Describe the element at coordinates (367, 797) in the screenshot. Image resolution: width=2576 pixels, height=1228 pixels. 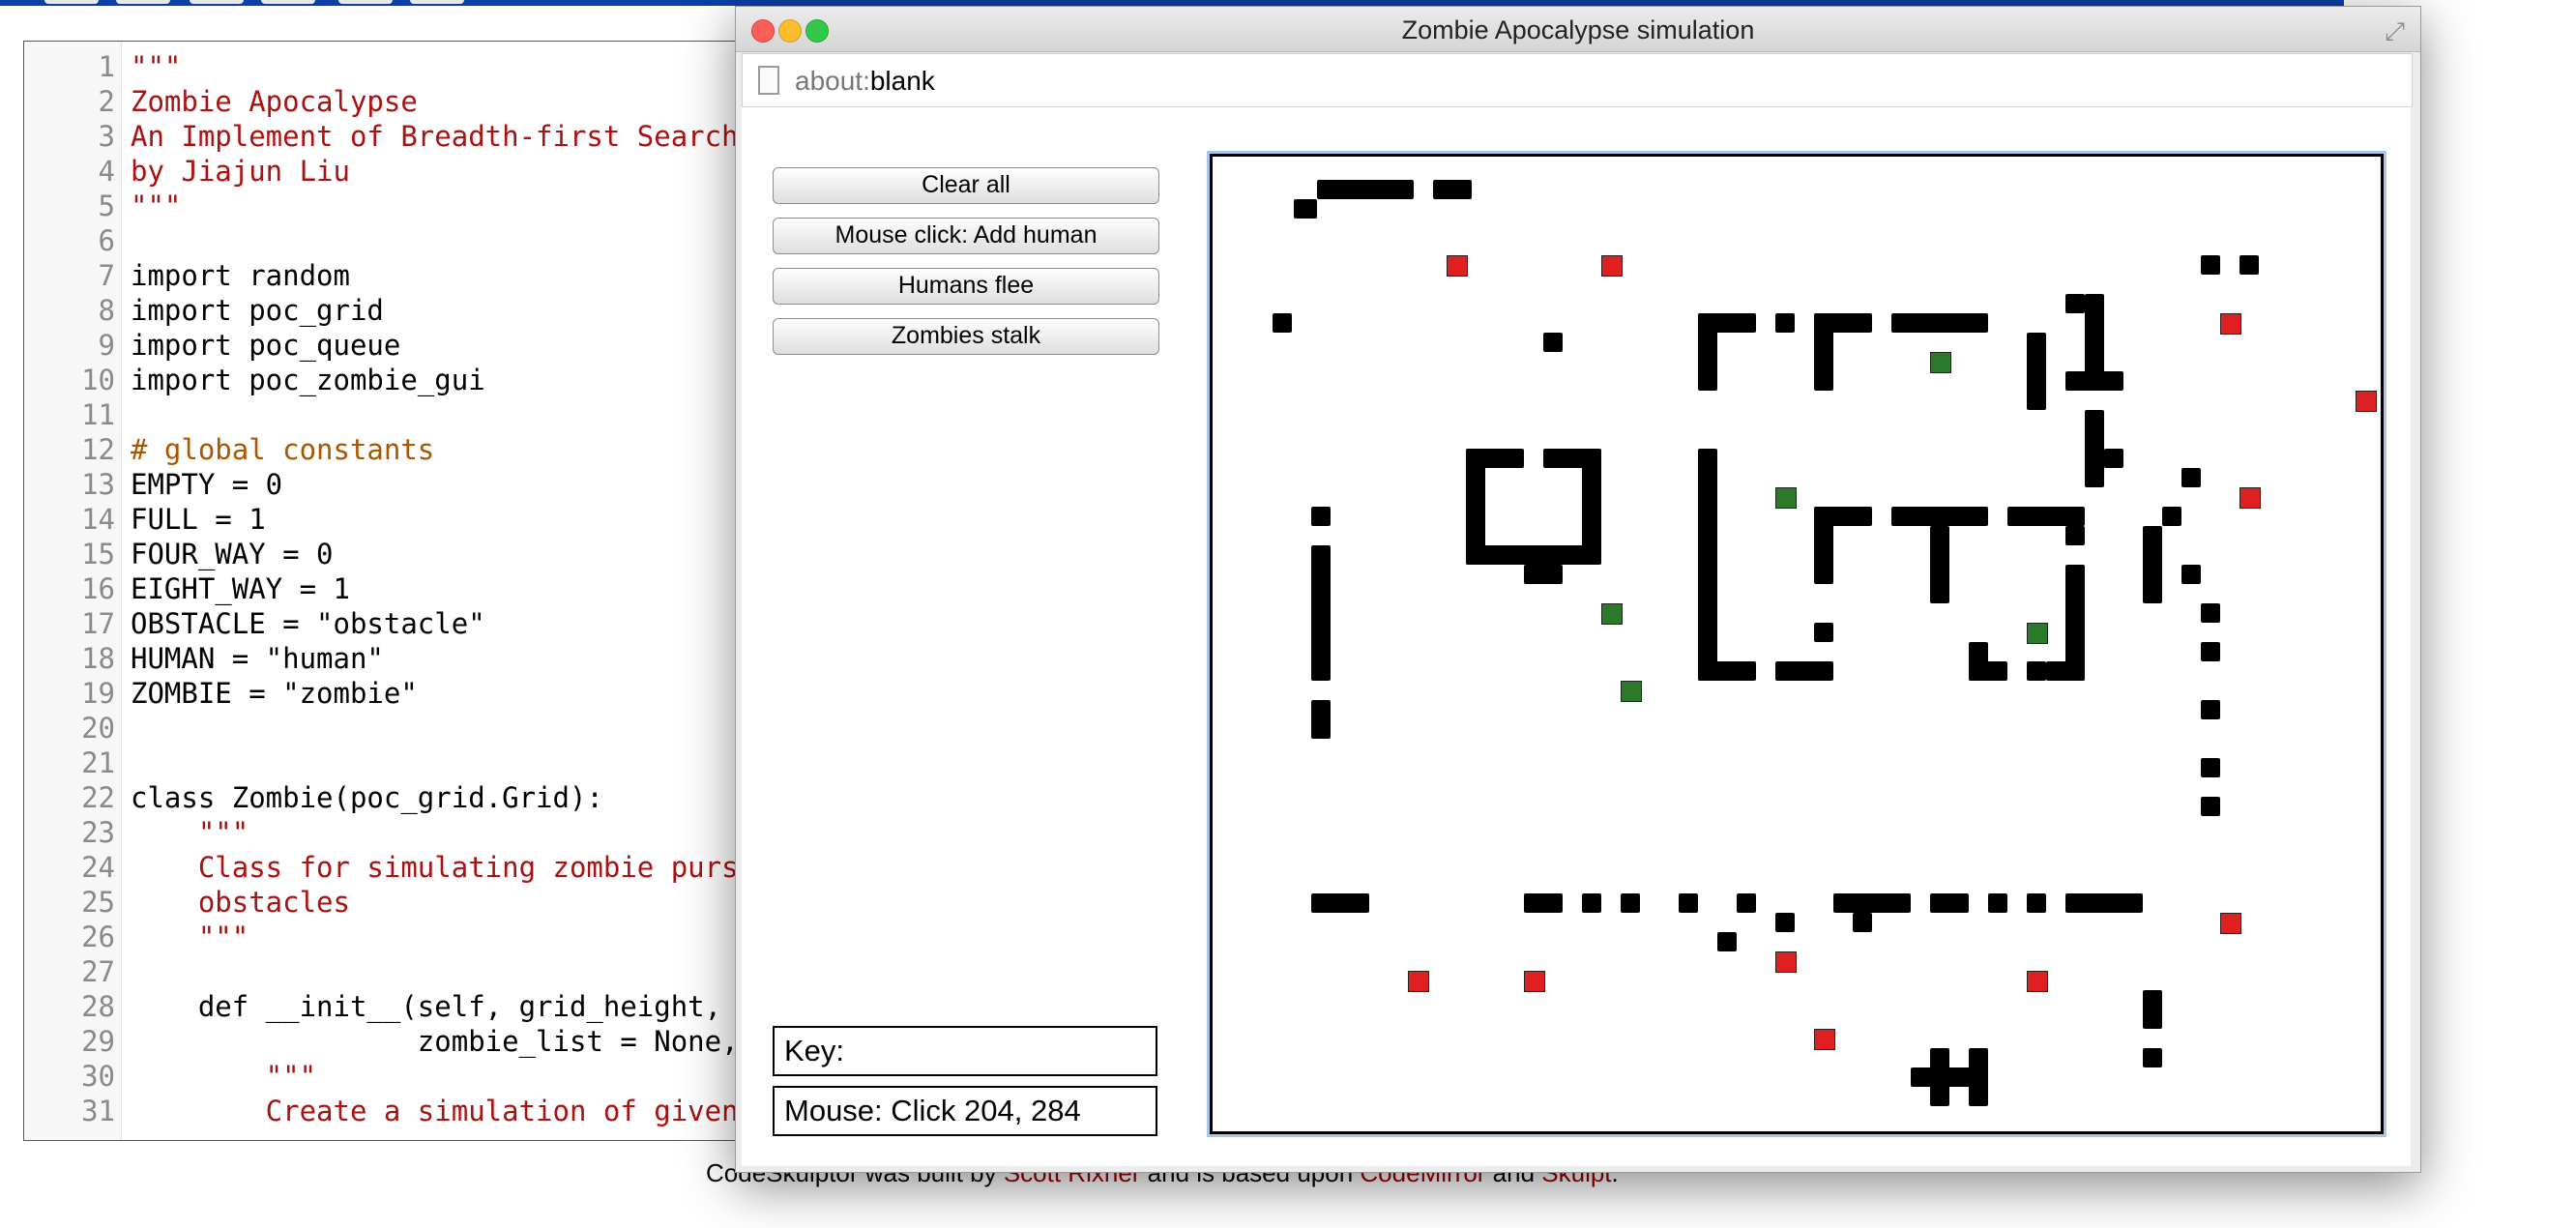
I see `code-line: class Zombie(poc_grid.Grid):` at that location.